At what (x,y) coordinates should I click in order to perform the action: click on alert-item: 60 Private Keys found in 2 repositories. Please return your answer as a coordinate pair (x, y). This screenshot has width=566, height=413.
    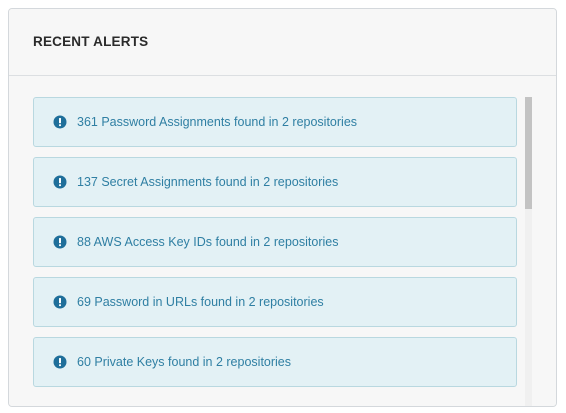
    Looking at the image, I should click on (275, 362).